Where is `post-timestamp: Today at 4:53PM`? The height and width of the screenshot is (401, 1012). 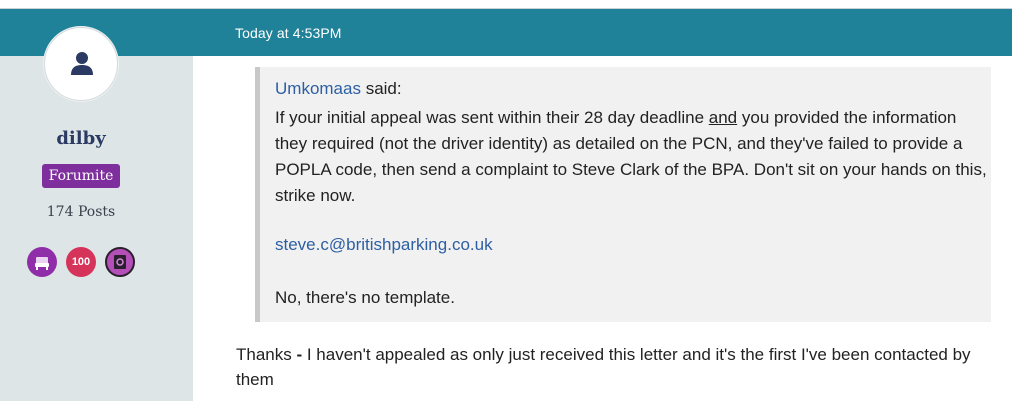
post-timestamp: Today at 4:53PM is located at coordinates (288, 33).